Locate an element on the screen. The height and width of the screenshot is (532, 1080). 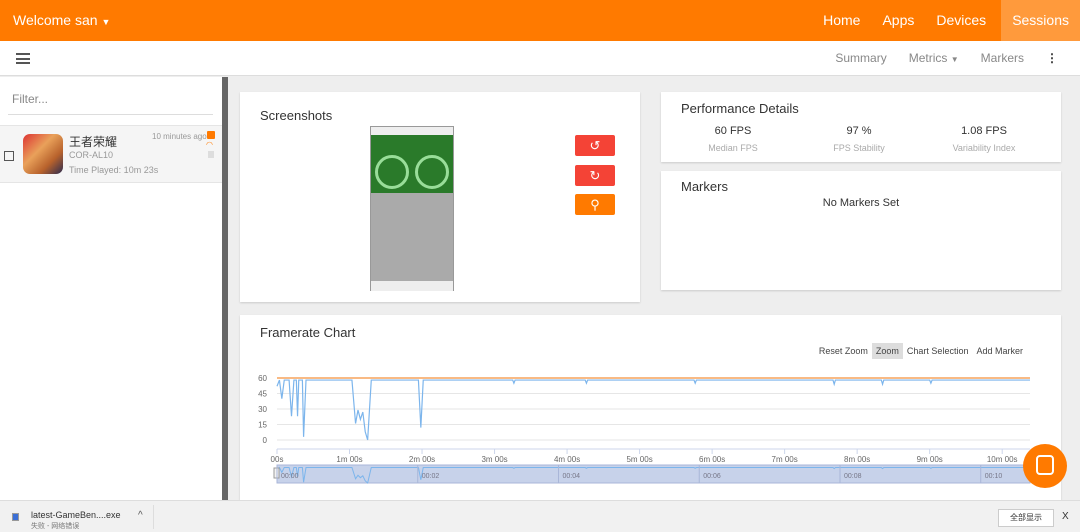
app-name: 王者荣耀 is located at coordinates (93, 142).